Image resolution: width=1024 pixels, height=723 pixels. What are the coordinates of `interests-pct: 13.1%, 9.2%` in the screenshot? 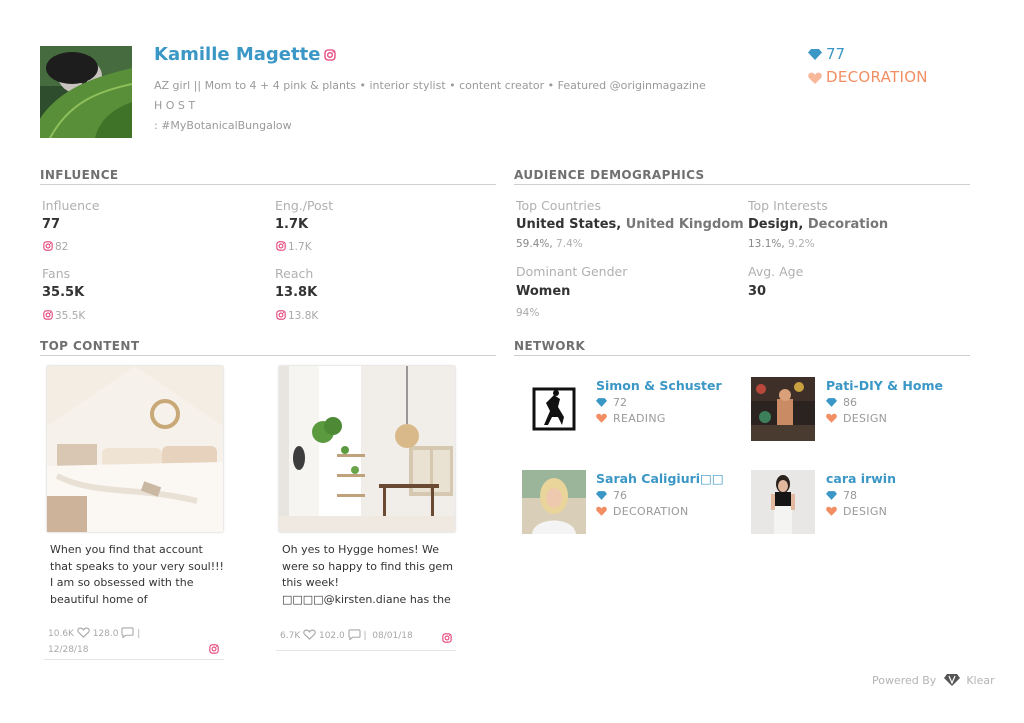 It's located at (781, 244).